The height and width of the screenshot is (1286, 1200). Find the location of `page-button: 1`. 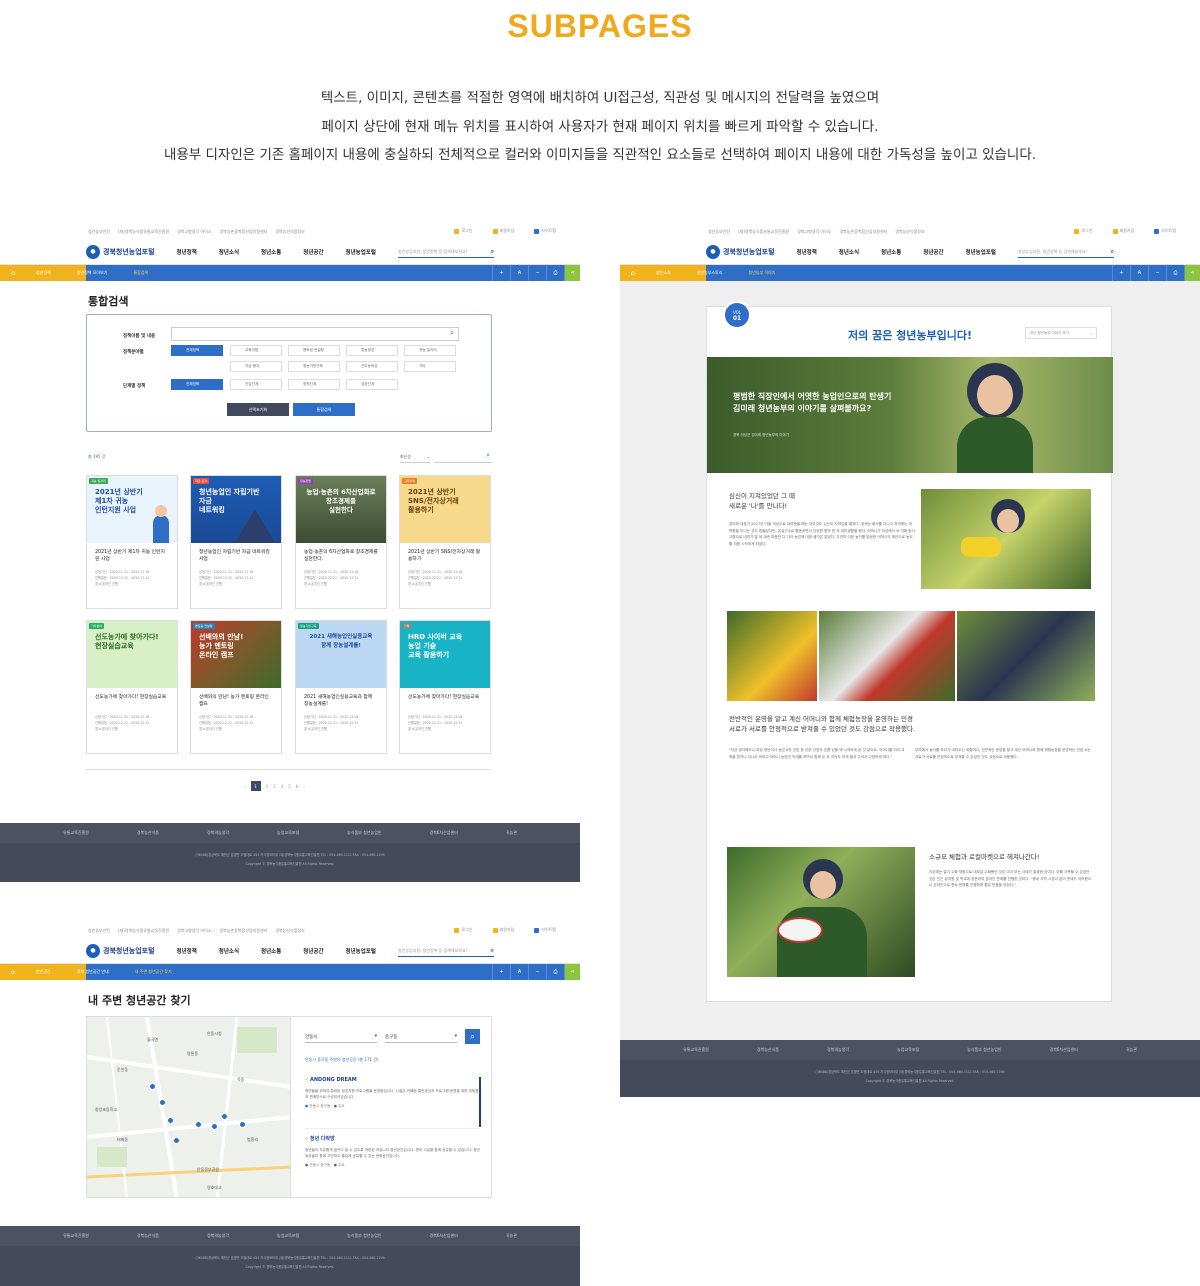

page-button: 1 is located at coordinates (255, 786).